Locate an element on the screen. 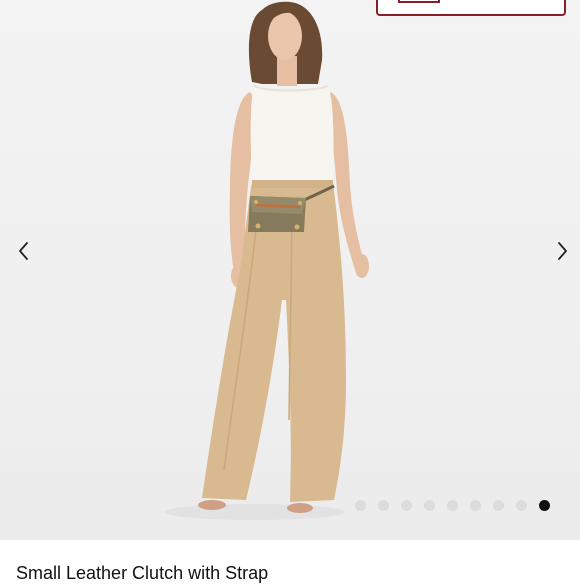 Image resolution: width=580 pixels, height=584 pixels. carousel-prev-button is located at coordinates (23, 251).